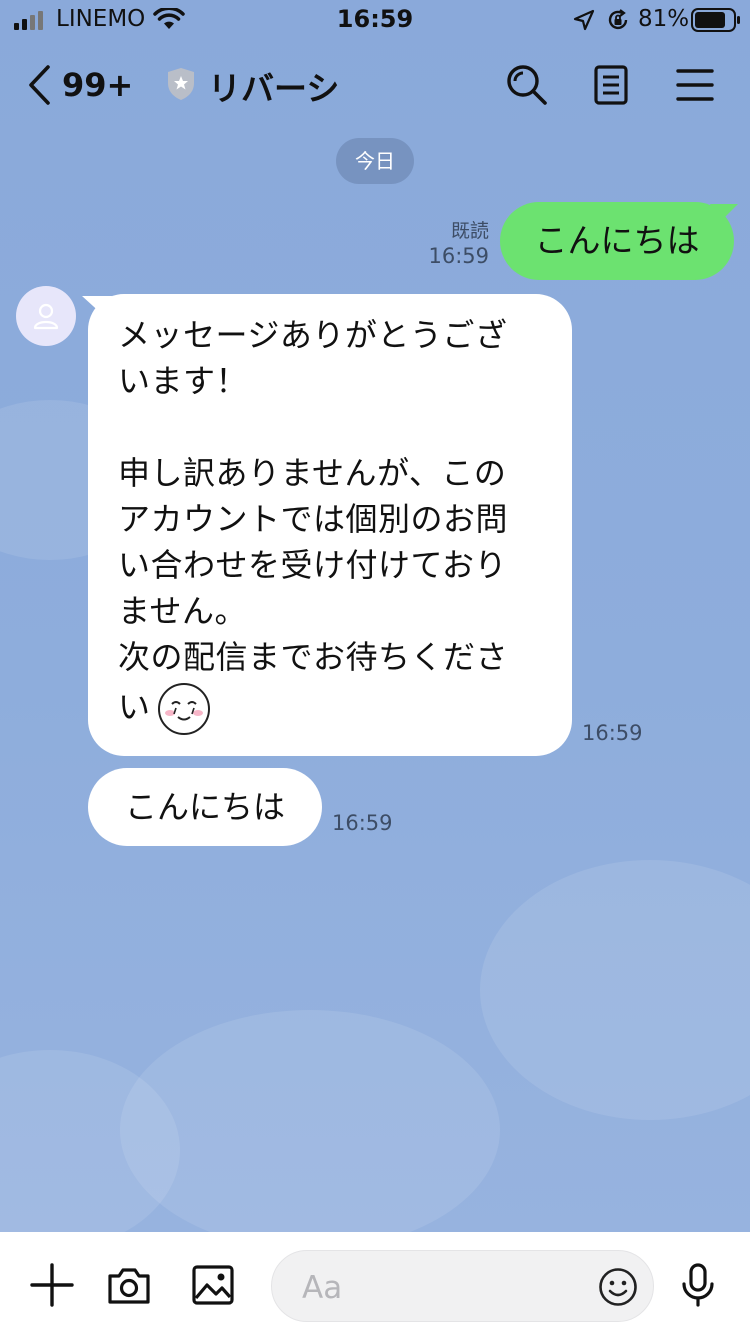 This screenshot has height=1334, width=750. I want to click on chat-header: 99+ リバーシ, so click(375, 85).